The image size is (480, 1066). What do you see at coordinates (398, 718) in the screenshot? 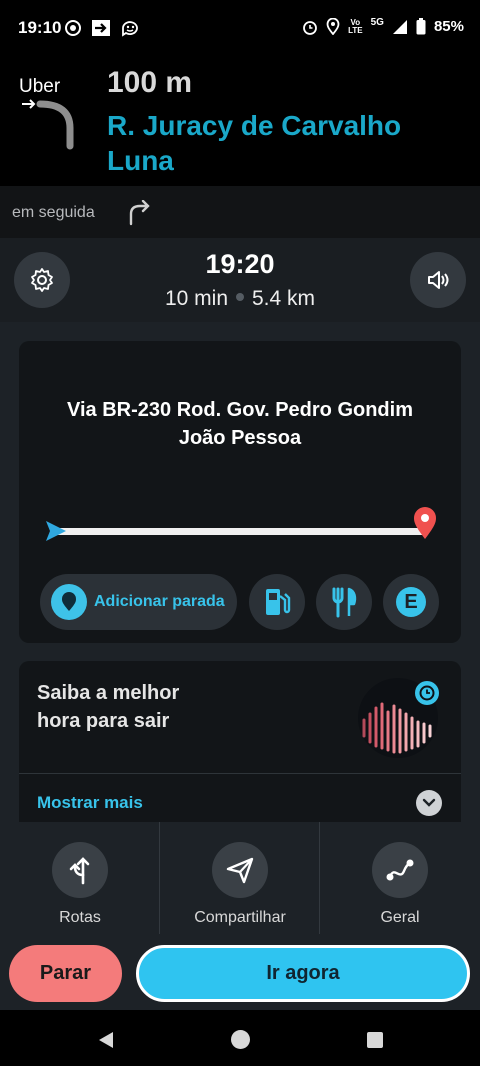
I see `departure-chart-icon` at bounding box center [398, 718].